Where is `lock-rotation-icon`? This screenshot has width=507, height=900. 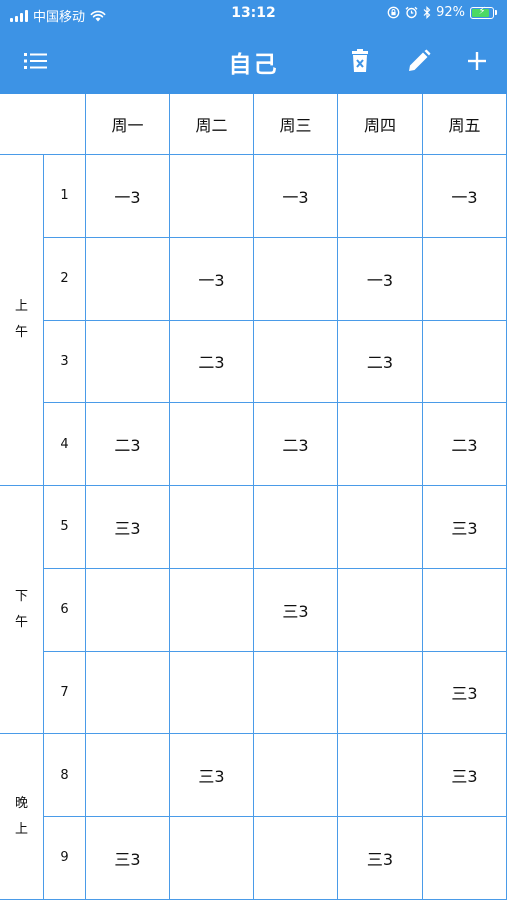
lock-rotation-icon is located at coordinates (393, 12).